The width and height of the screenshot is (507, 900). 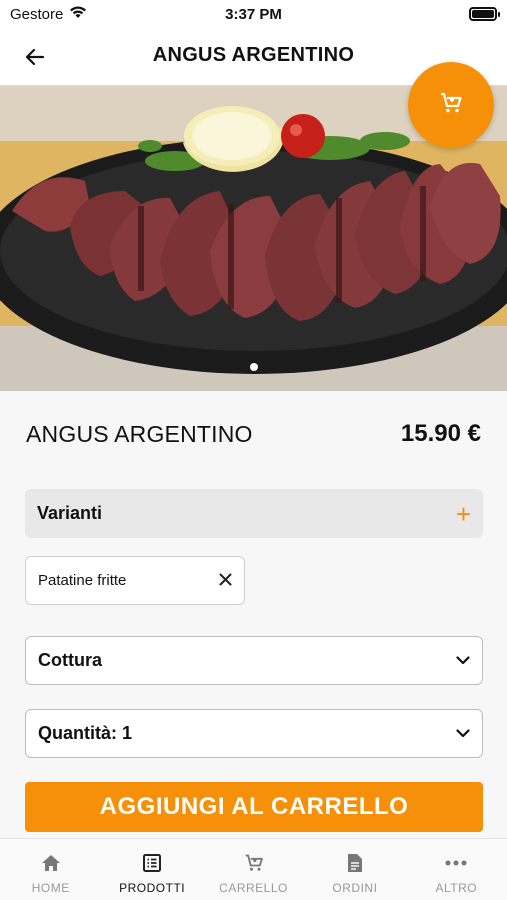 I want to click on add-to-cart-button: AGGIUNGI AL CARRELLO, so click(x=254, y=807).